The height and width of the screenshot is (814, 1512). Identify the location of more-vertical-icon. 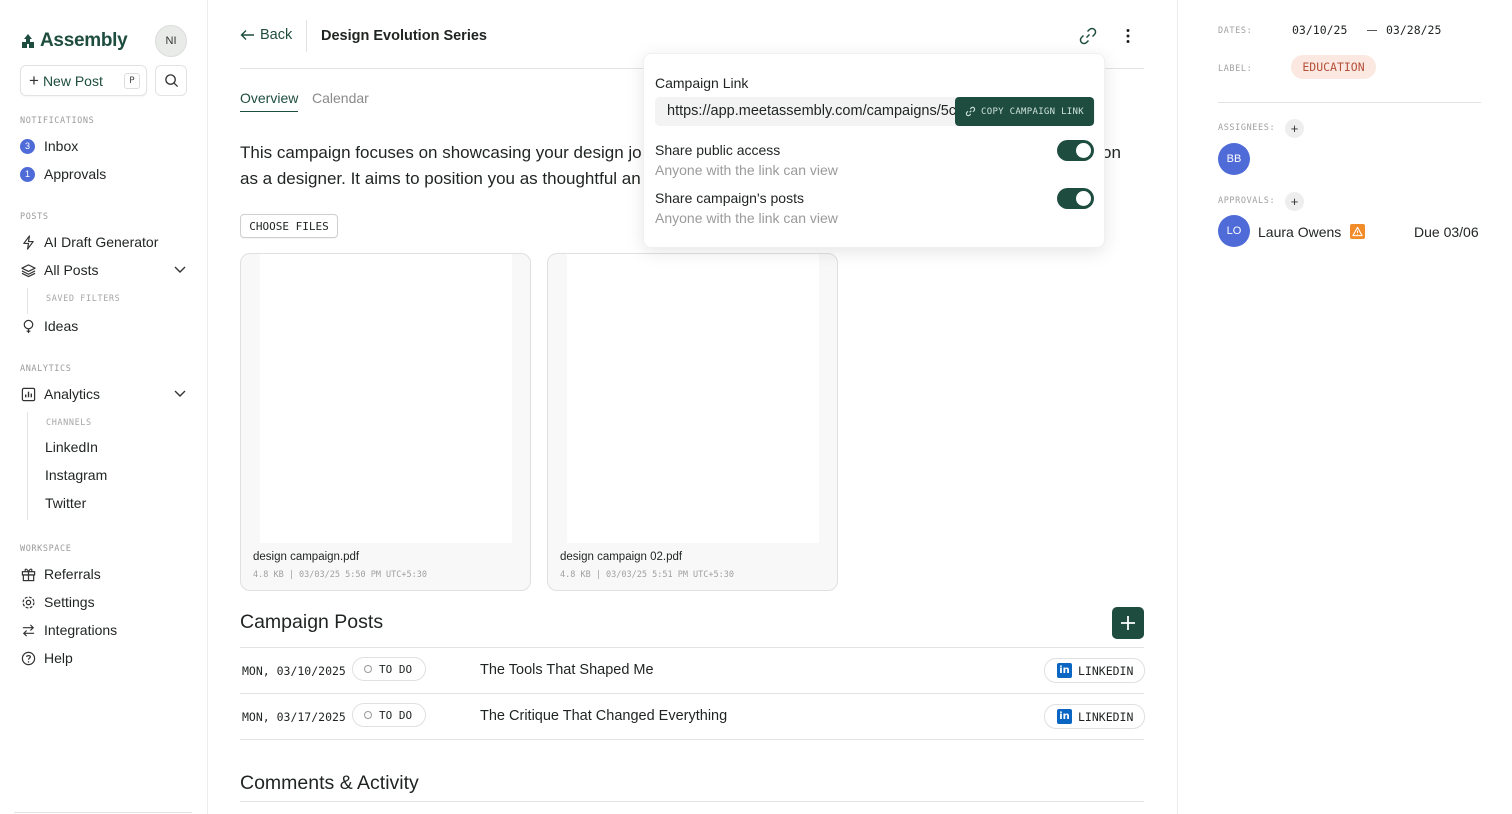
(1128, 36).